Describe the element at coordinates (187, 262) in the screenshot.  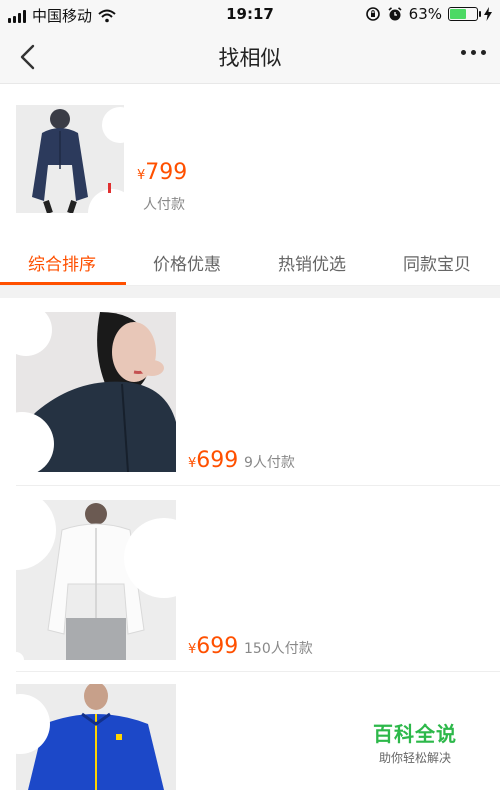
I see `tab-price: 价格优惠` at that location.